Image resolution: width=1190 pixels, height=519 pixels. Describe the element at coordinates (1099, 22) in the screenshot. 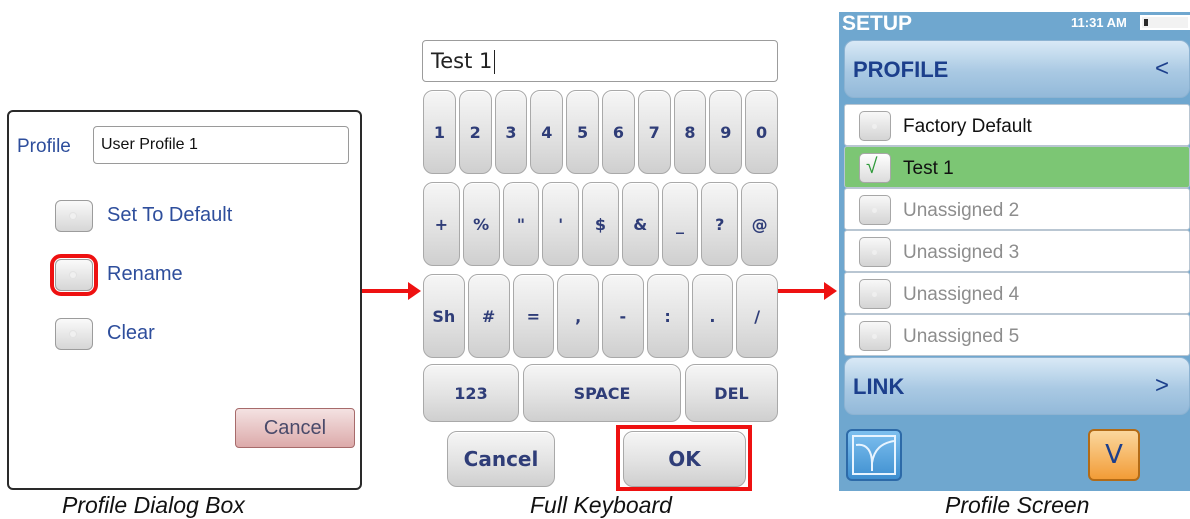

I see `clock: 11:31 AM` at that location.